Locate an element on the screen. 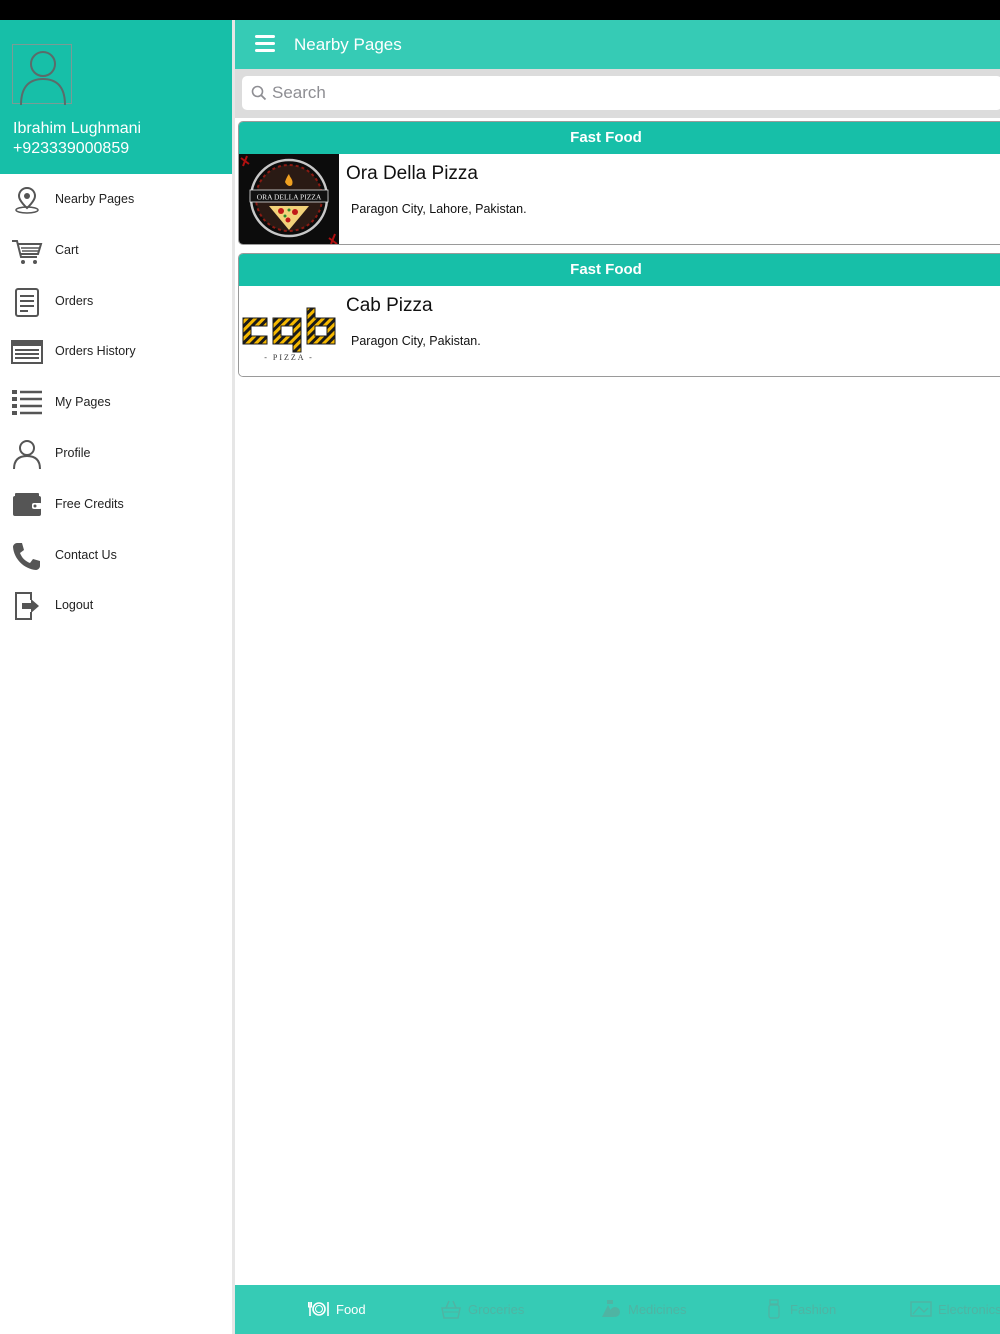 The height and width of the screenshot is (1334, 1000). menu-item-orders: Orders is located at coordinates (117, 301).